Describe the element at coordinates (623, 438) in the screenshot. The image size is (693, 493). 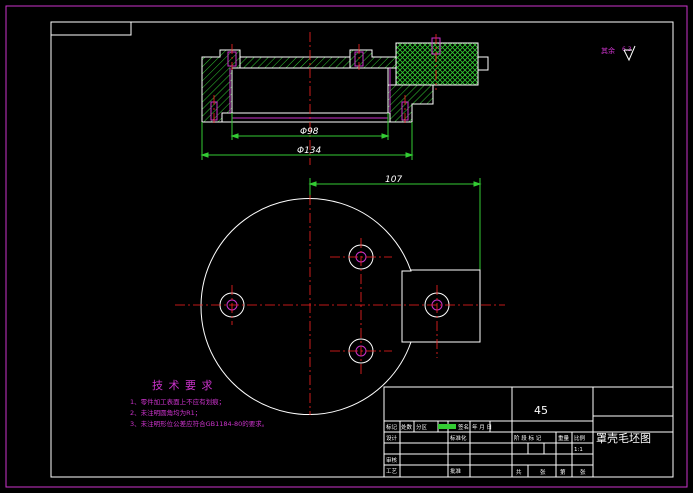
I see `drawing-title: 罩壳毛坯图` at that location.